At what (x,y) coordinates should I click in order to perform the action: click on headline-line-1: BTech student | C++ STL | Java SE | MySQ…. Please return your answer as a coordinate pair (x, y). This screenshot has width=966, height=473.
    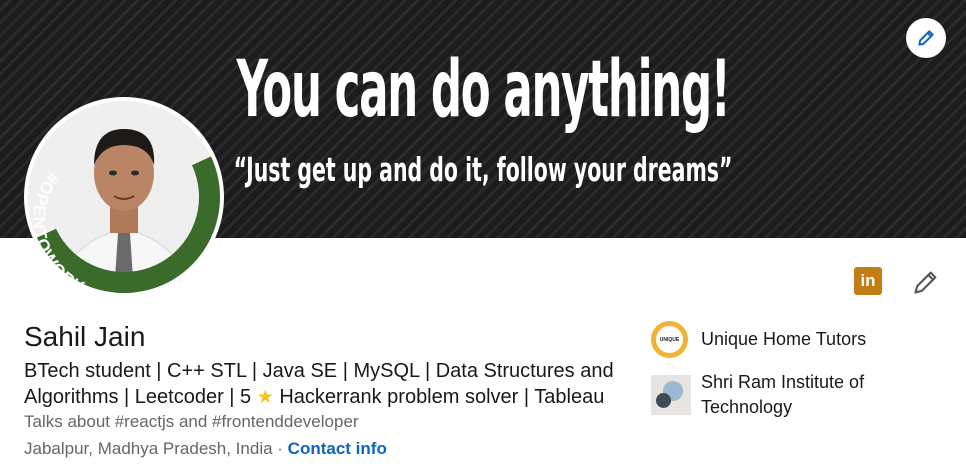
    Looking at the image, I should click on (319, 371).